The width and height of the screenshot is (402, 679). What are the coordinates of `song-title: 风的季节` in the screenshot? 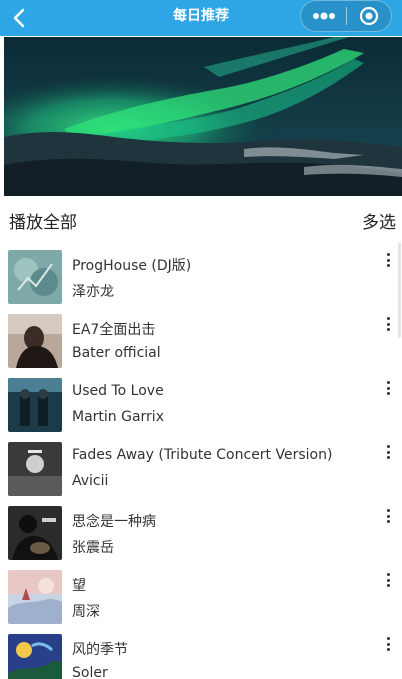 It's located at (100, 650).